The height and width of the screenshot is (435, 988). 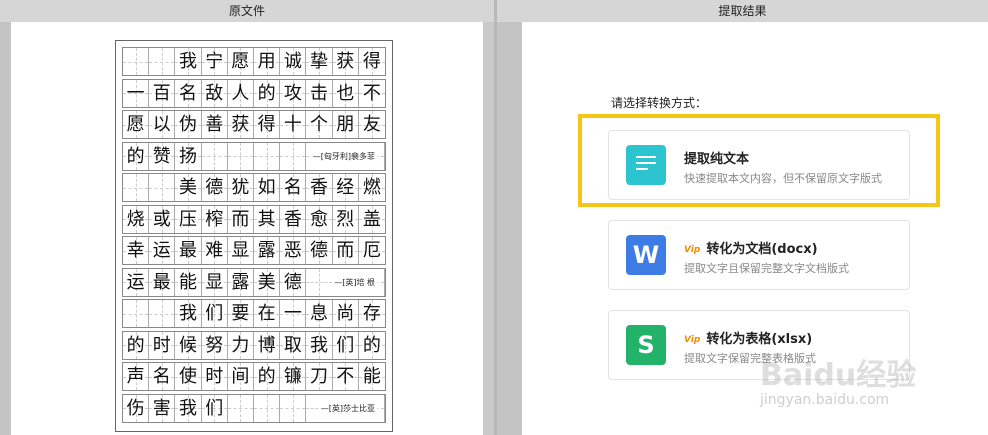 I want to click on convert-docx-option: W Vip 转化为文档(docx) 提取文字且保留完整文字文档版式, so click(x=759, y=255).